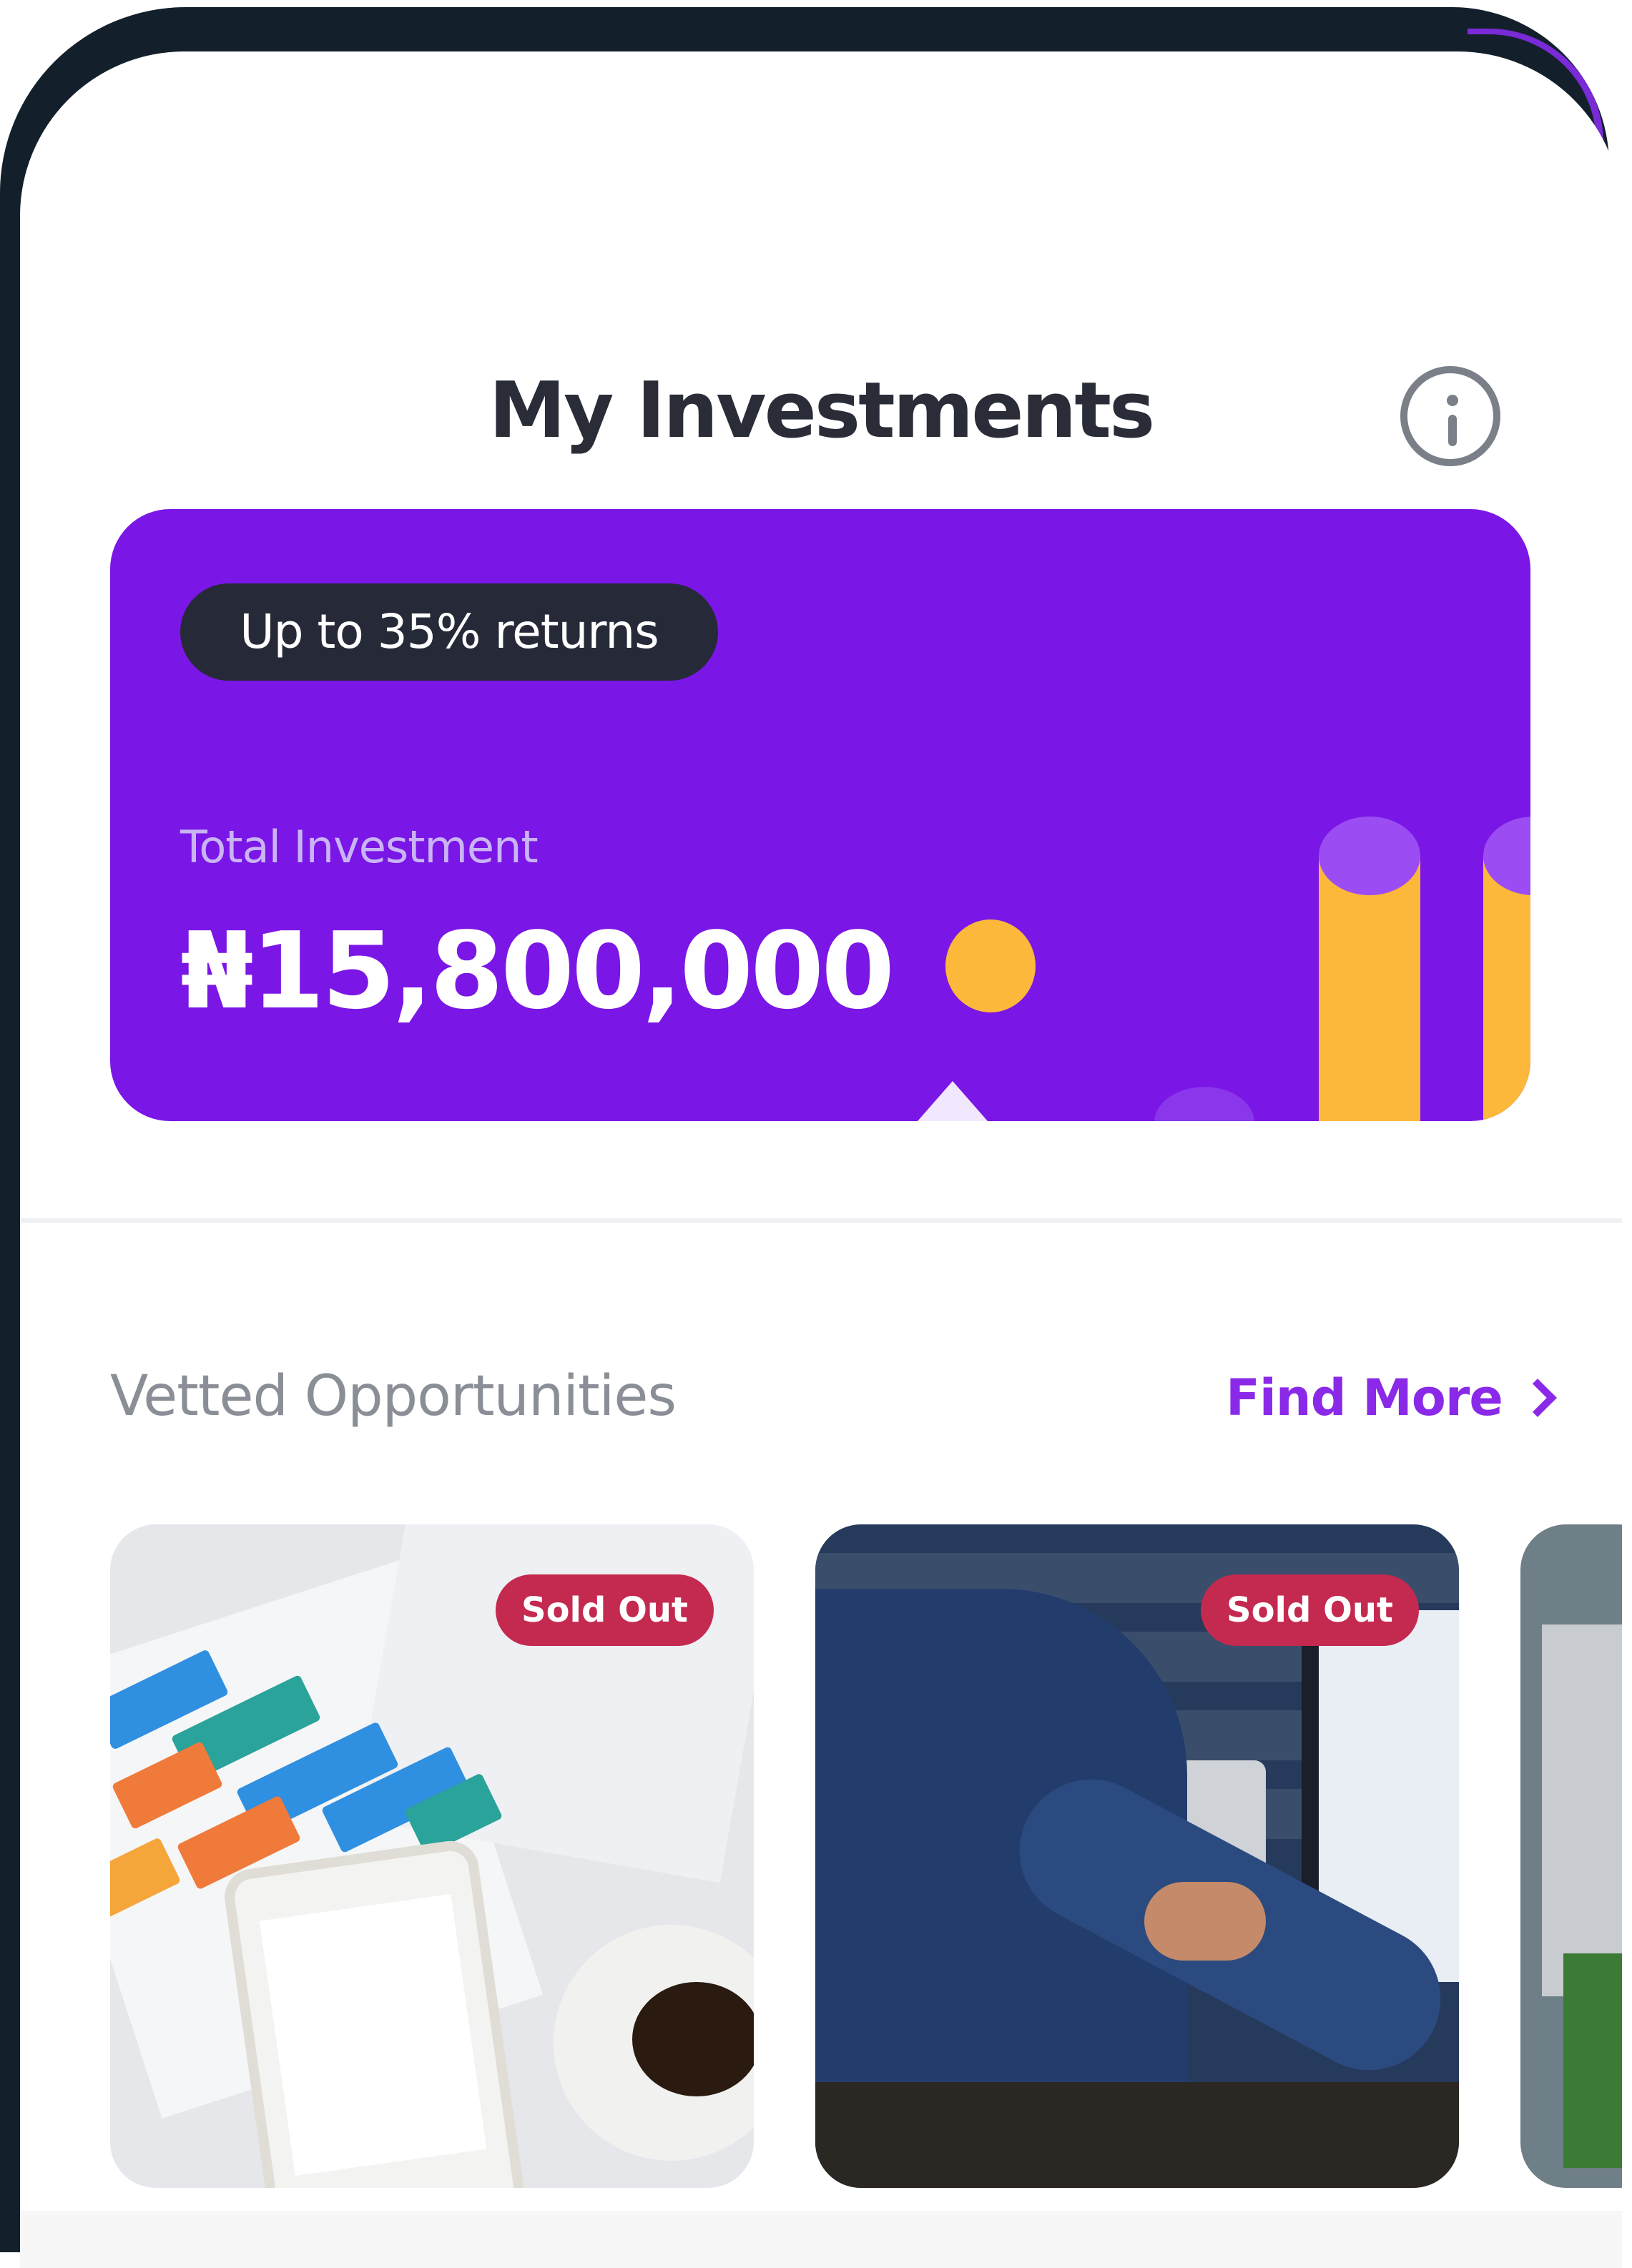  What do you see at coordinates (822, 410) in the screenshot?
I see `page-title: My Investments` at bounding box center [822, 410].